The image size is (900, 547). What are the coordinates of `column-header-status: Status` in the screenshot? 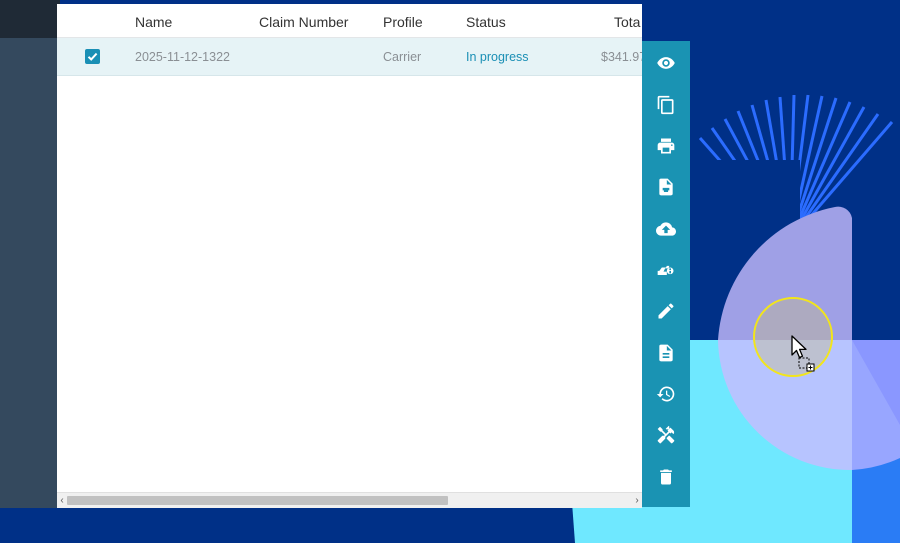 It's located at (486, 22).